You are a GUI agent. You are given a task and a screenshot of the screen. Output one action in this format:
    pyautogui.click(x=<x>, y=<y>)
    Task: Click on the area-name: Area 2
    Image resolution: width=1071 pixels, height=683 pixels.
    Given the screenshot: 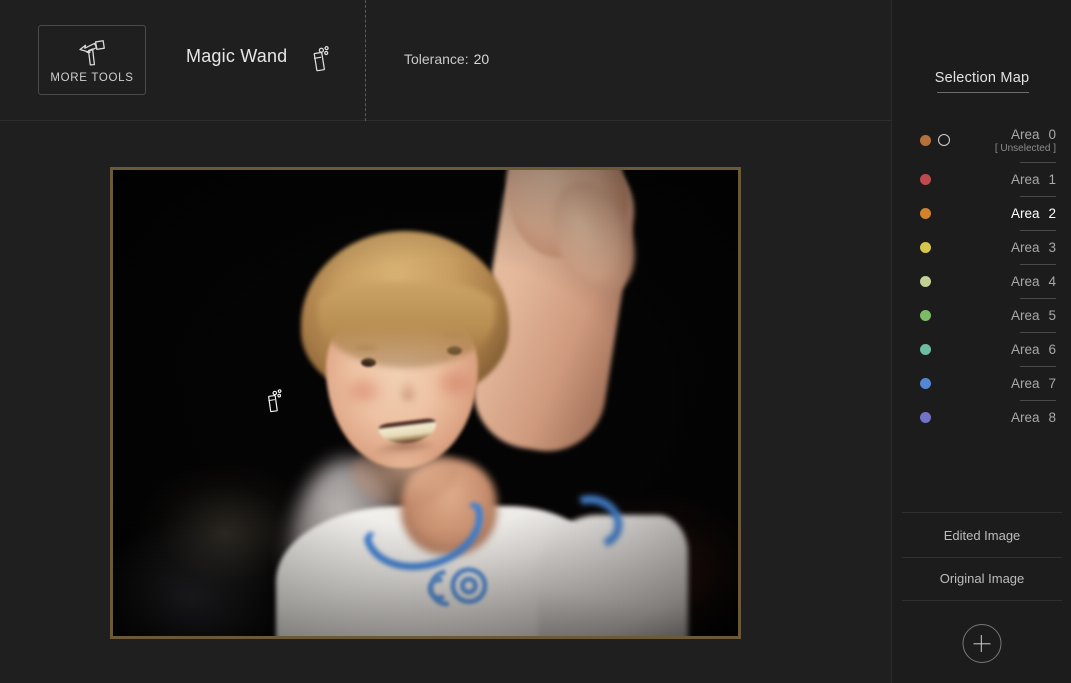 What is the action you would take?
    pyautogui.click(x=1033, y=213)
    